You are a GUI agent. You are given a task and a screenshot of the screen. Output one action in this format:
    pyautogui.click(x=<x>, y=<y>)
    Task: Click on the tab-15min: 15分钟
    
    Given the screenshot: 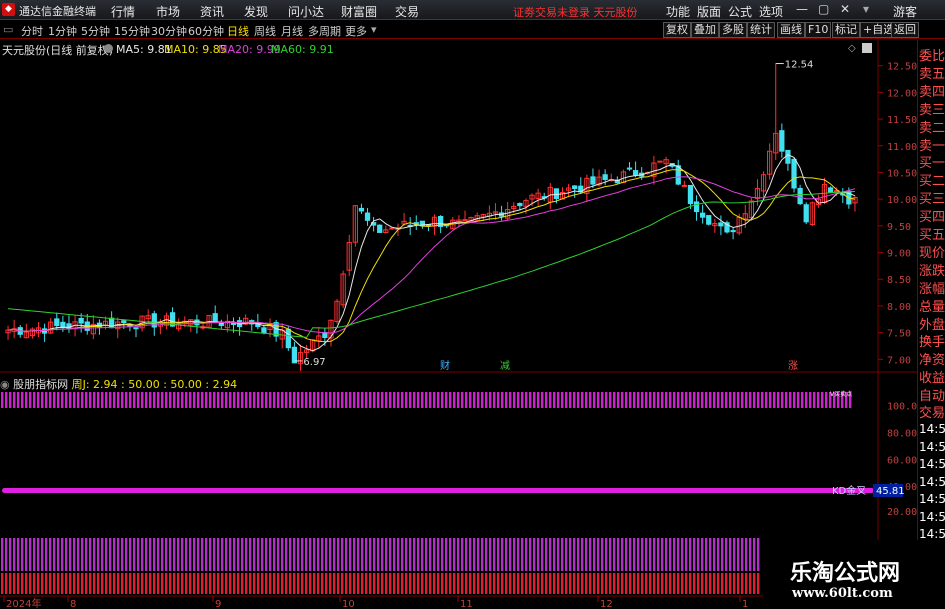 What is the action you would take?
    pyautogui.click(x=132, y=31)
    